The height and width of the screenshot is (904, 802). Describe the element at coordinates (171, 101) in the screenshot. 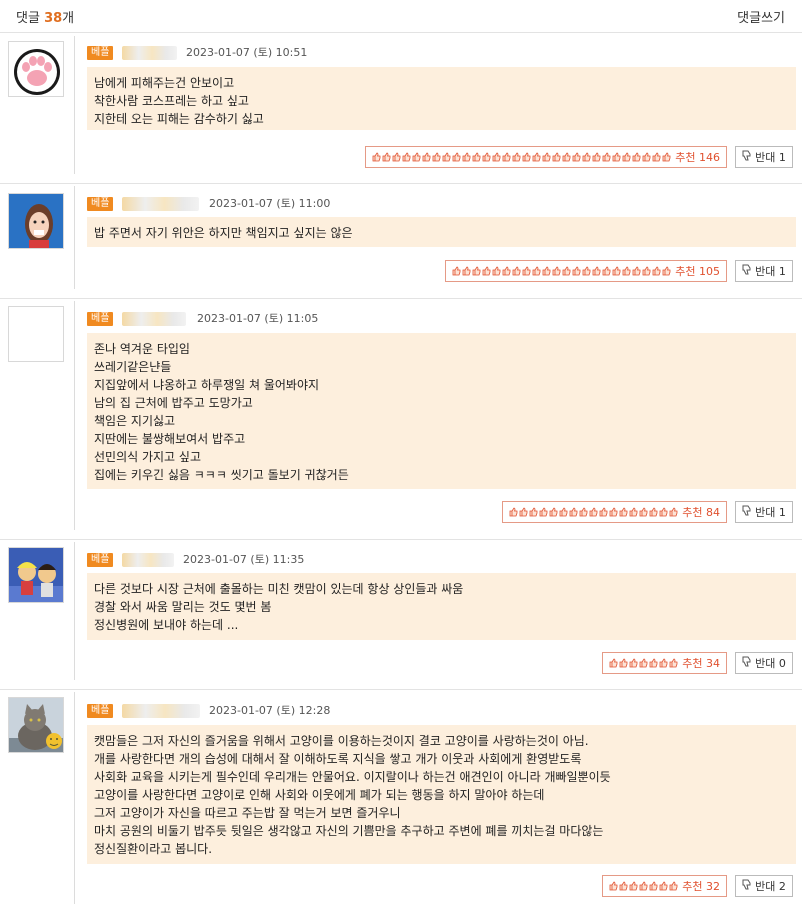

I see `comment-line: 착한사람 코스프레는 하고 싶고` at that location.